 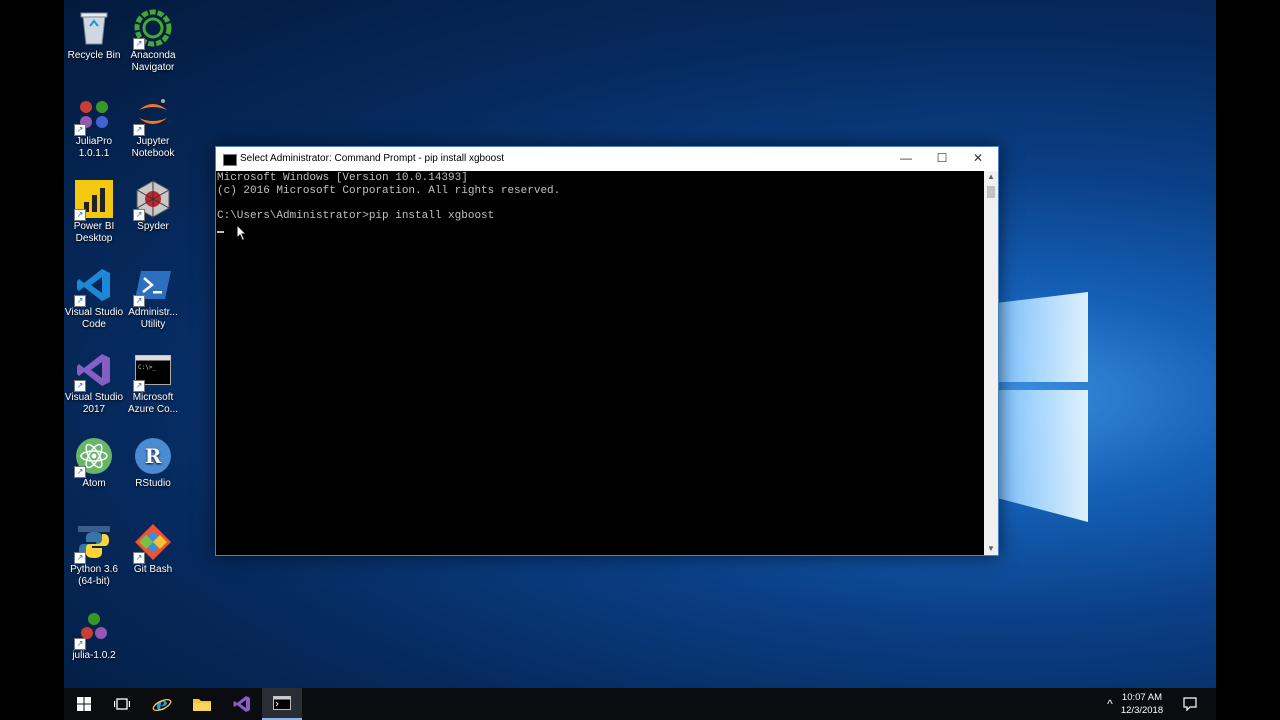 I want to click on desktop-icon-recycle-bin: Recycle Bin, so click(x=94, y=33).